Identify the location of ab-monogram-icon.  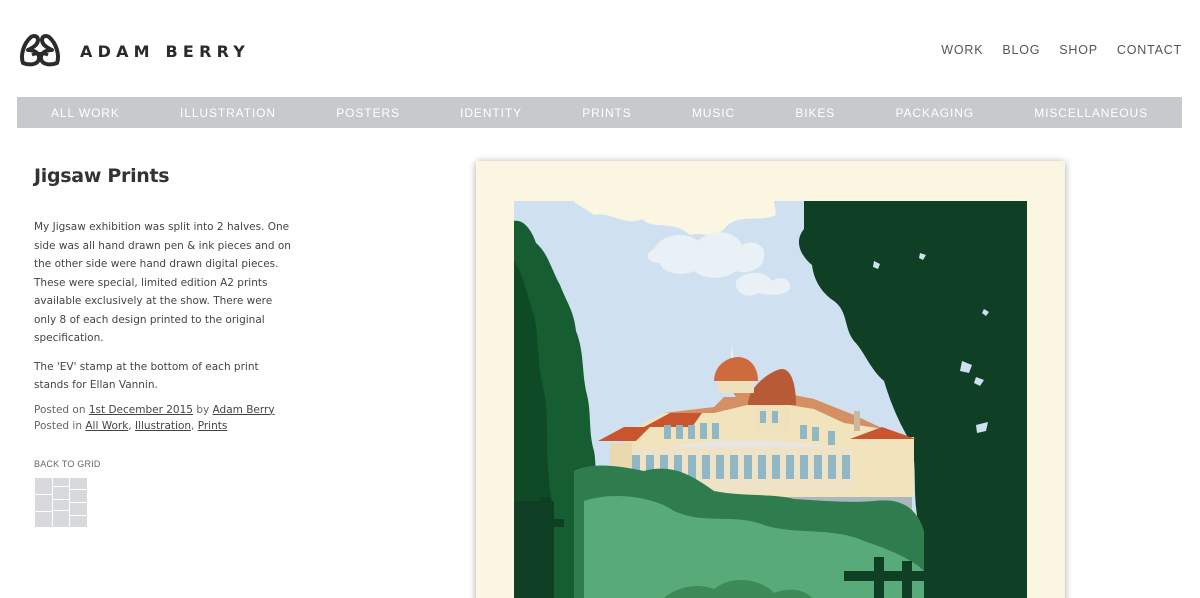
(40, 50).